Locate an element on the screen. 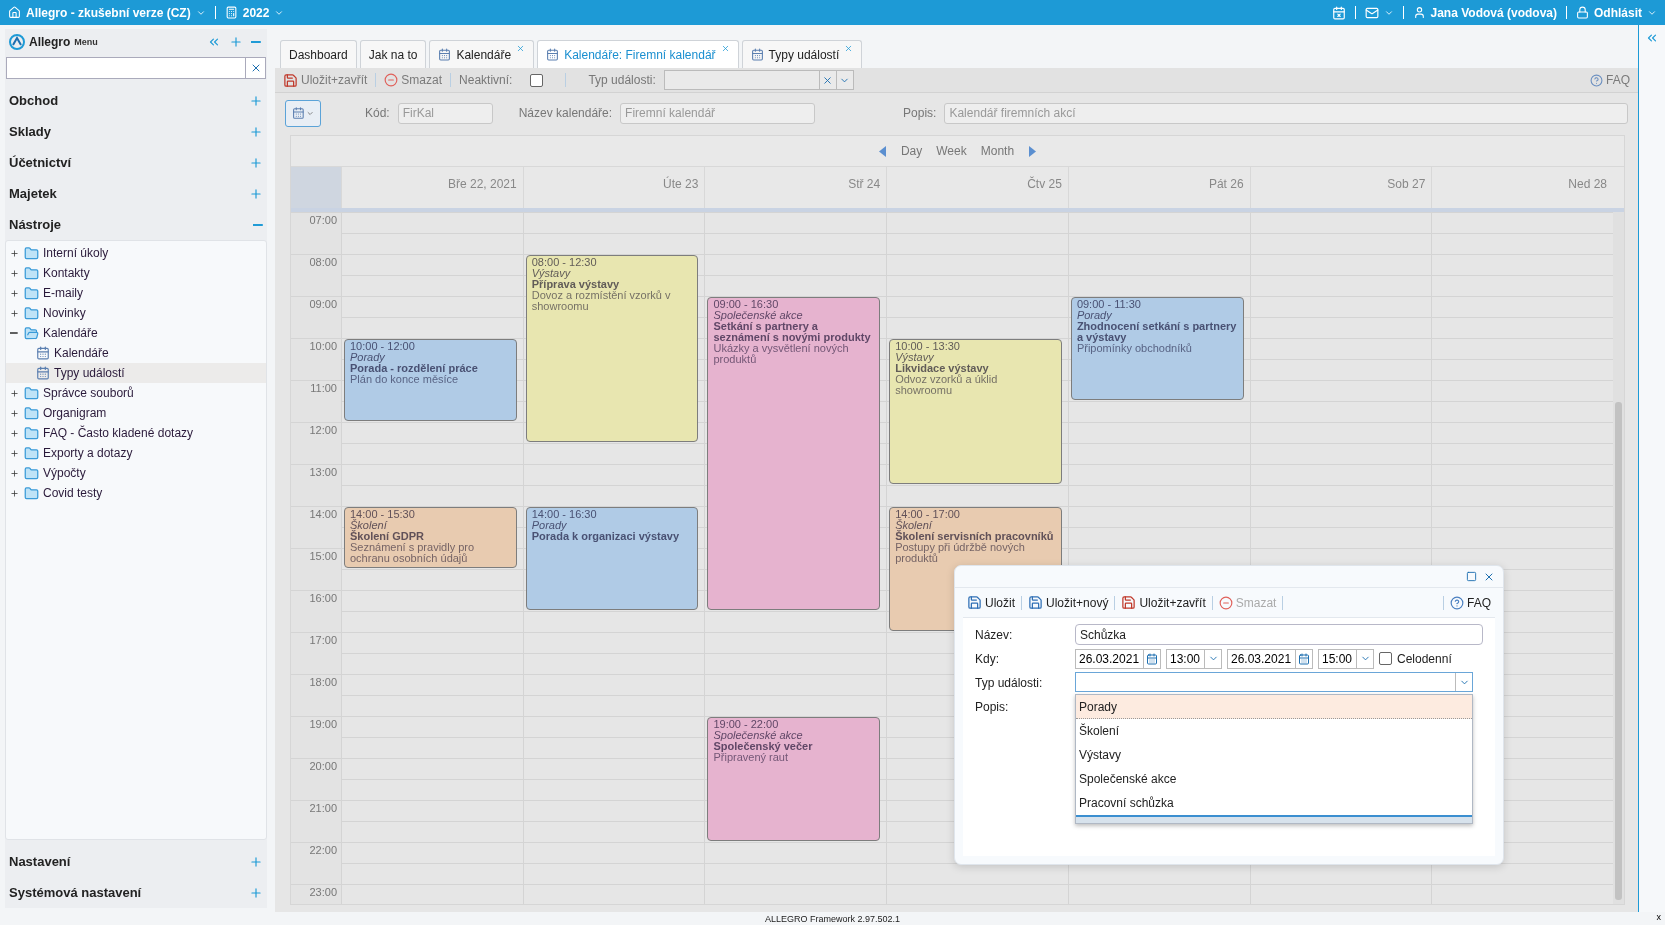 The height and width of the screenshot is (925, 1665). tab-label: Kalendáře is located at coordinates (484, 54).